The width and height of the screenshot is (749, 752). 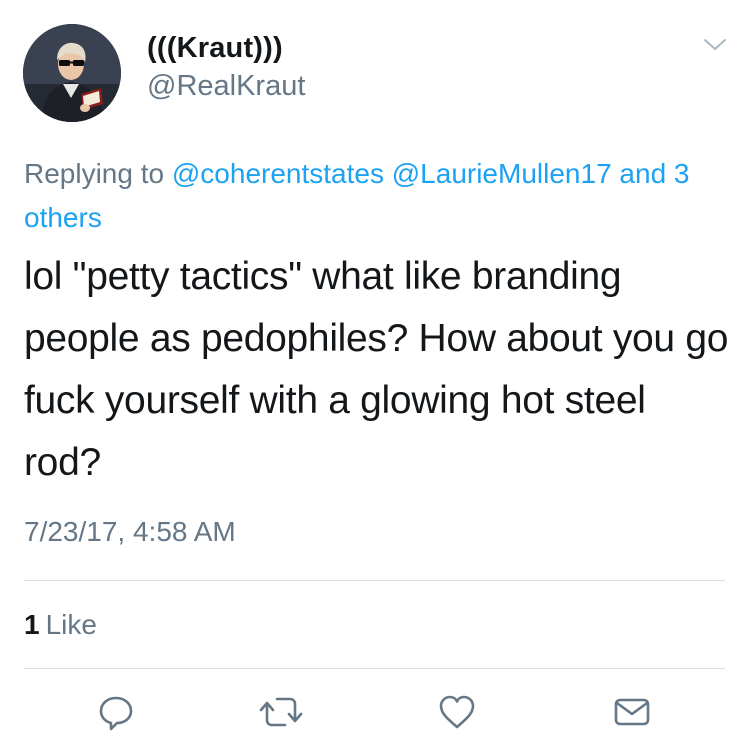 I want to click on reply-button, so click(x=116, y=712).